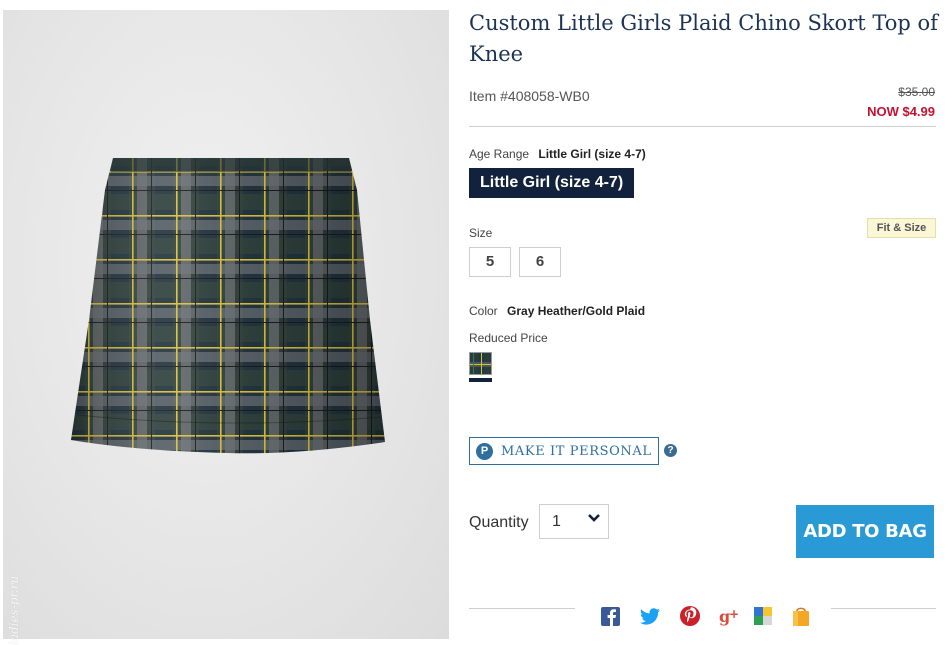  What do you see at coordinates (916, 92) in the screenshot?
I see `original-price: $35.00` at bounding box center [916, 92].